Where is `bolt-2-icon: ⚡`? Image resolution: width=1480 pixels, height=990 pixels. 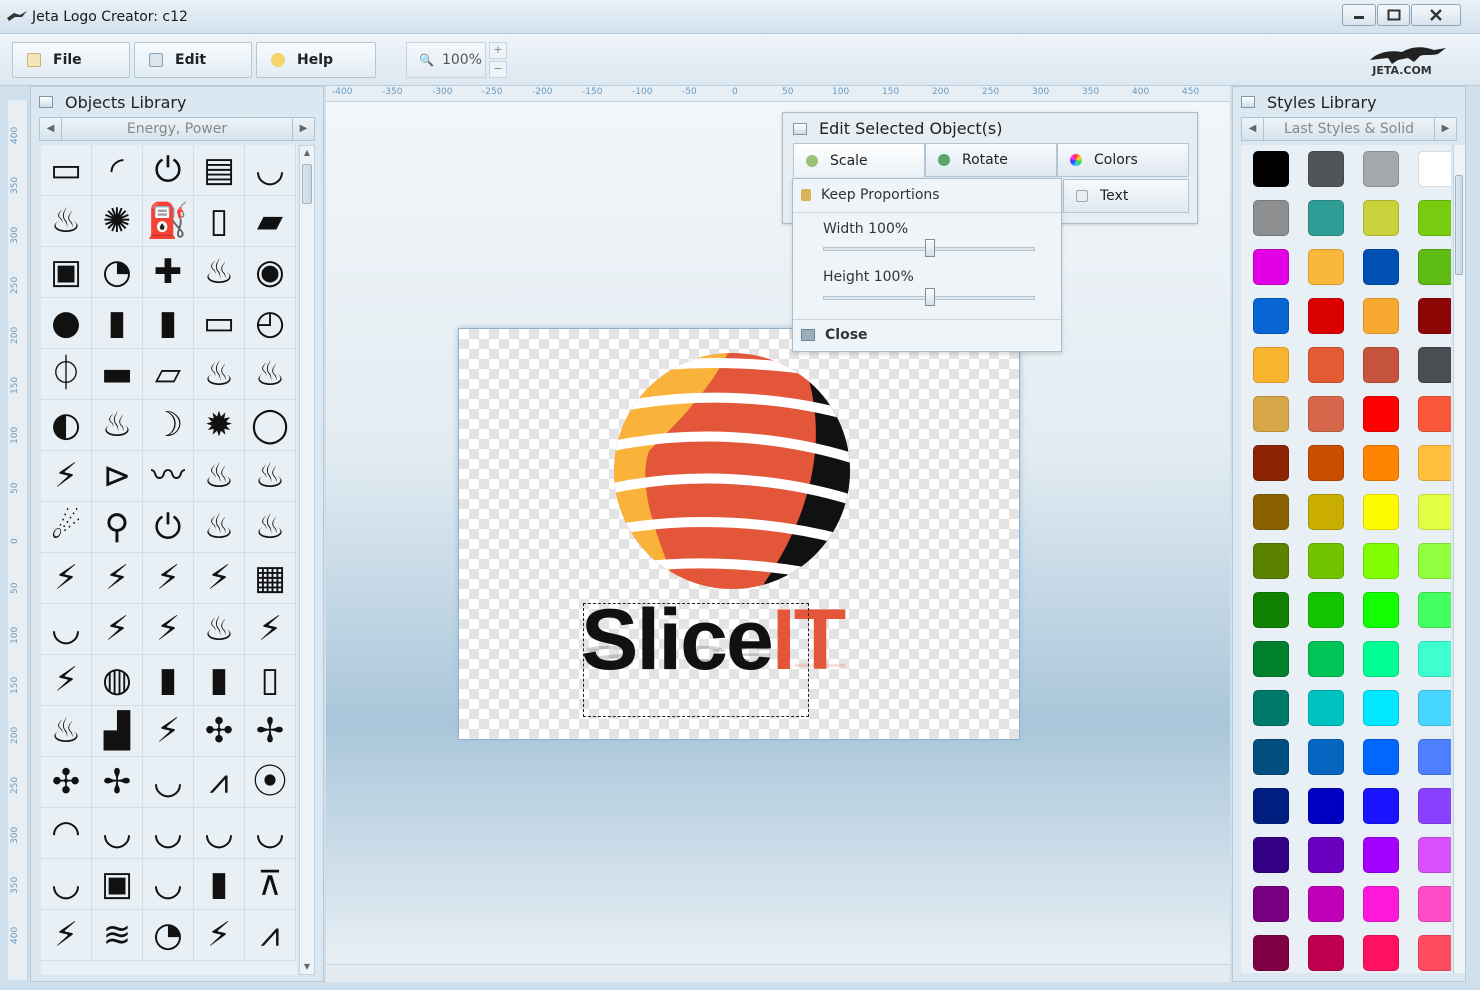
bolt-2-icon: ⚡ is located at coordinates (117, 629).